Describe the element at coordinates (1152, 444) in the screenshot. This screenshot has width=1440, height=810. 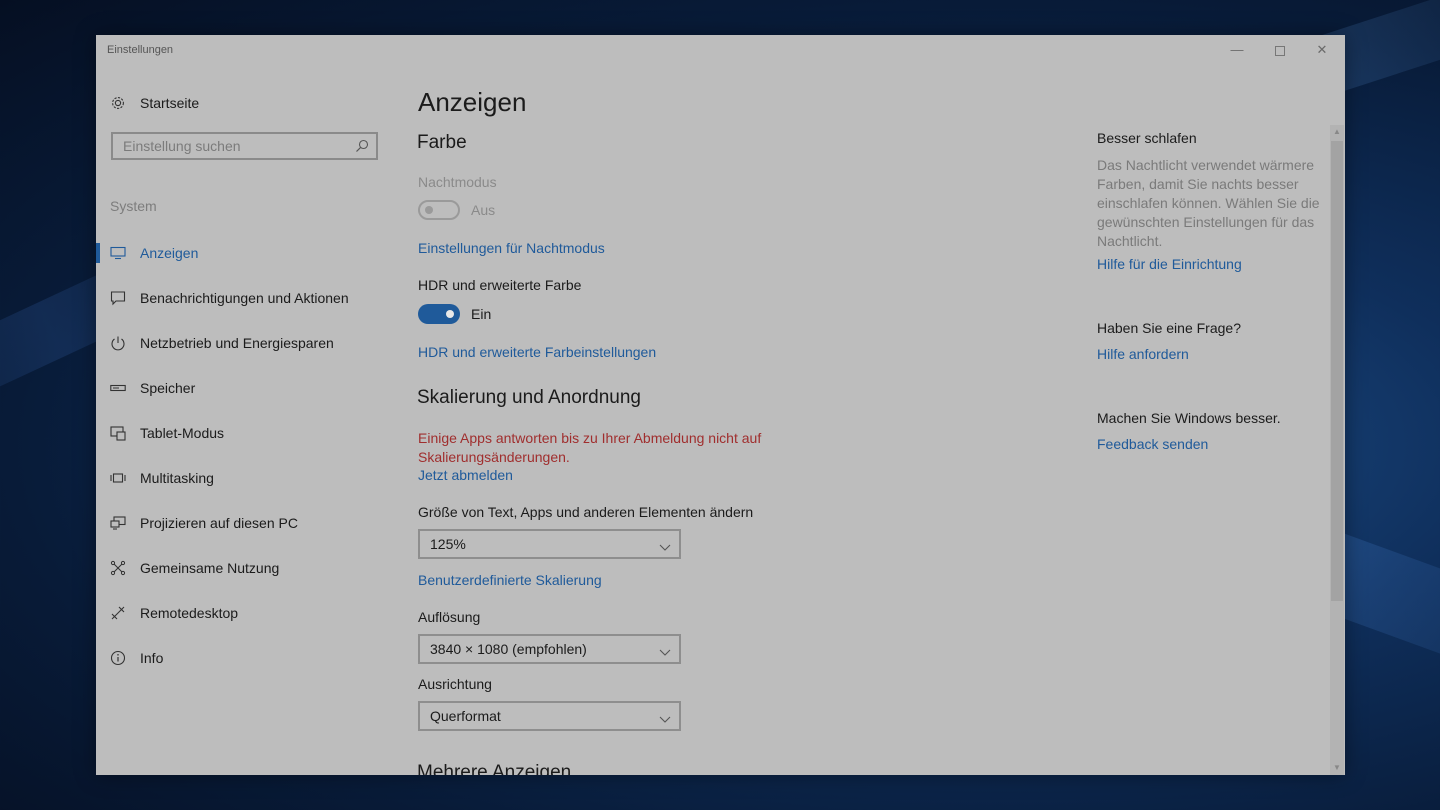
I see `send-feedback-link: Feedback senden` at that location.